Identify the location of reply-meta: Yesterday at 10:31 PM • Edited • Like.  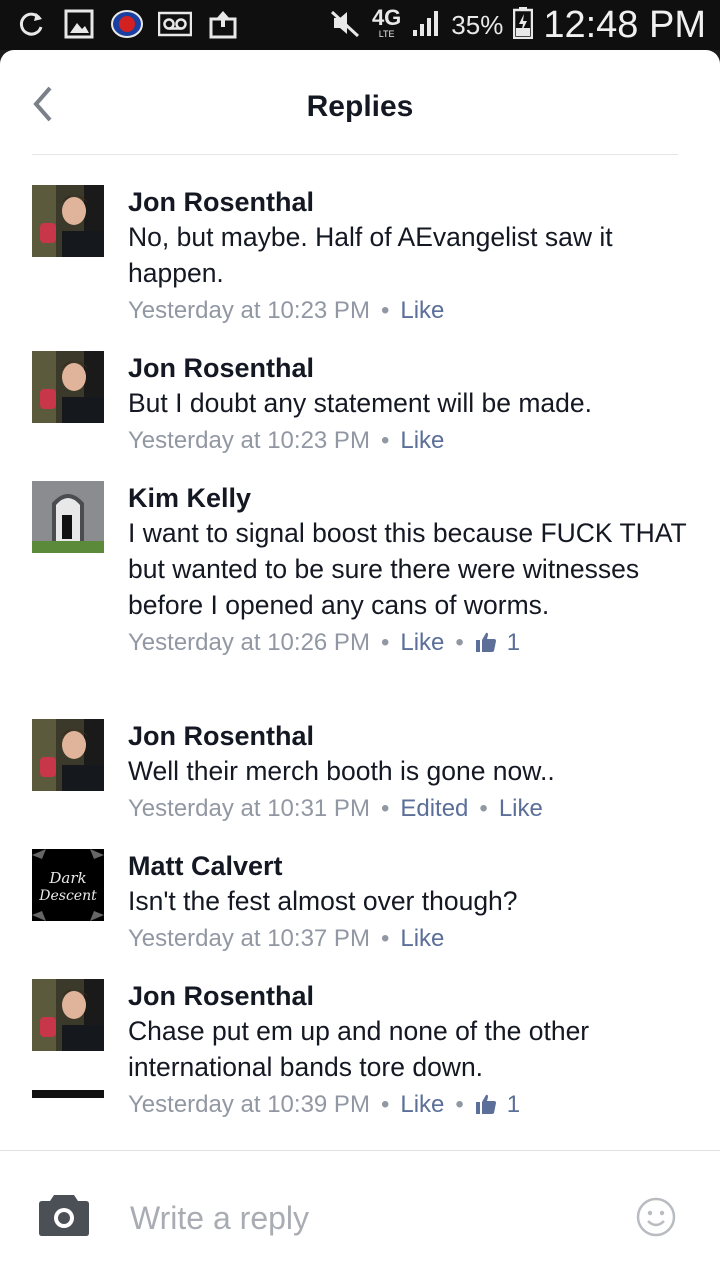
(335, 808).